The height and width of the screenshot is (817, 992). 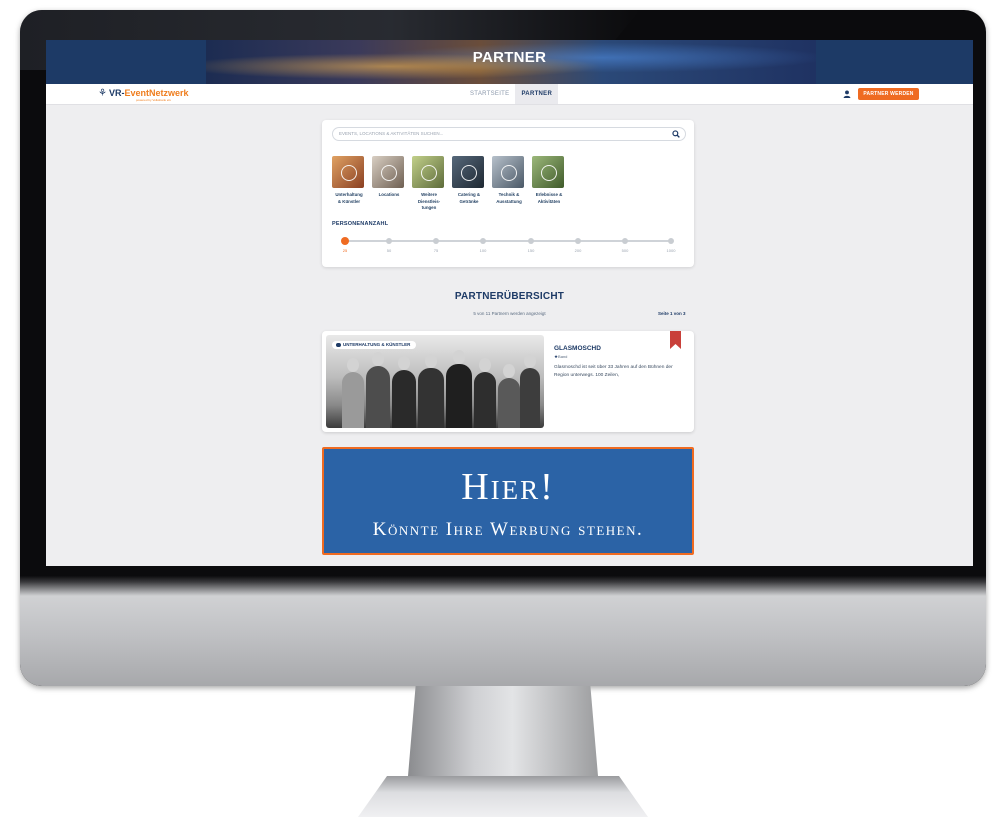 I want to click on logo-main: EventNetzwerk, so click(x=156, y=93).